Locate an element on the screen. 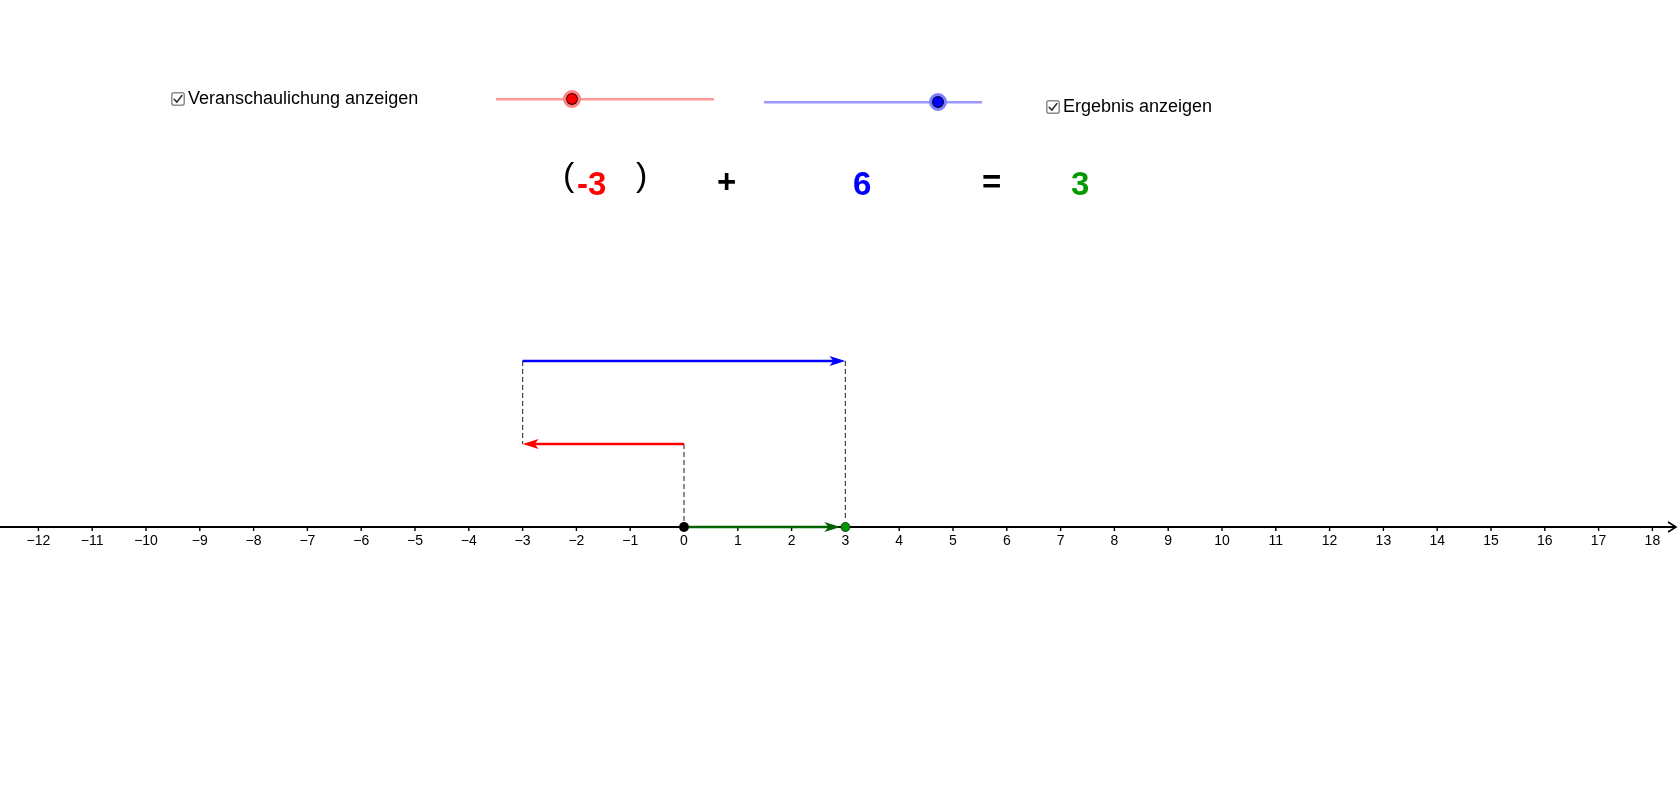  checkbox-label: Ergebnis anzeigen is located at coordinates (1138, 106).